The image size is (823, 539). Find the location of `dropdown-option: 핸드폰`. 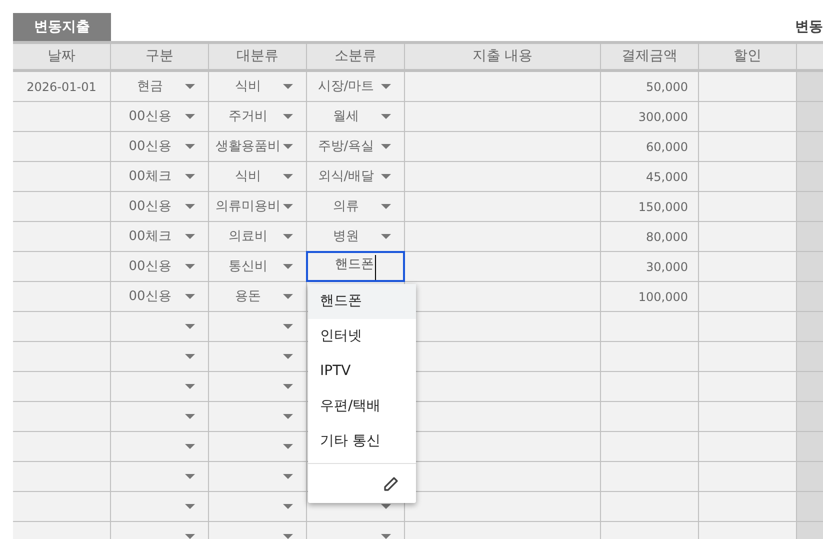

dropdown-option: 핸드폰 is located at coordinates (362, 301).